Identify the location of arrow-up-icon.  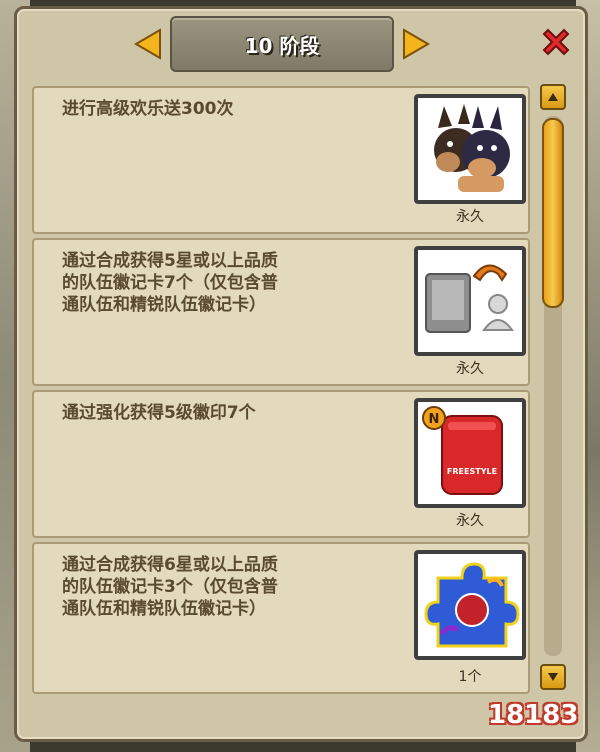
(553, 97).